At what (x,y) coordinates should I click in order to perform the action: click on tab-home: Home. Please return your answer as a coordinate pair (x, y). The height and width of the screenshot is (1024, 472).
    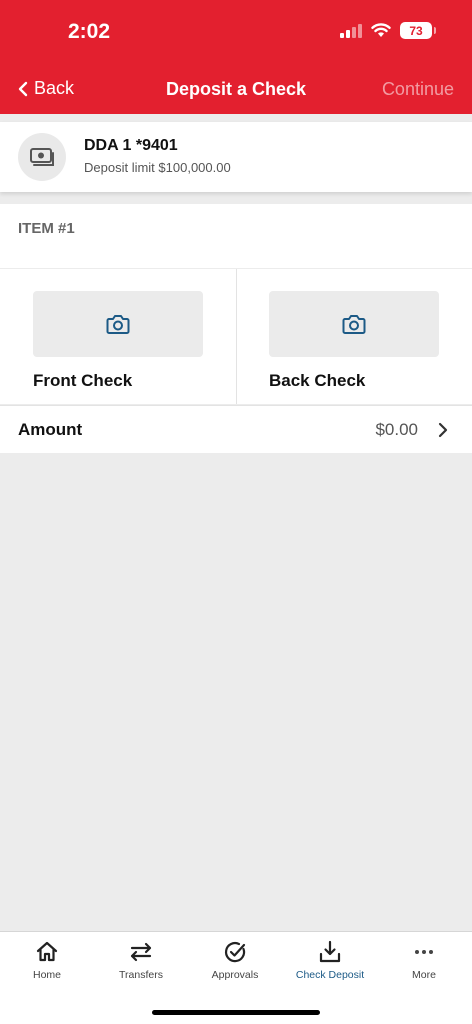
    Looking at the image, I should click on (47, 962).